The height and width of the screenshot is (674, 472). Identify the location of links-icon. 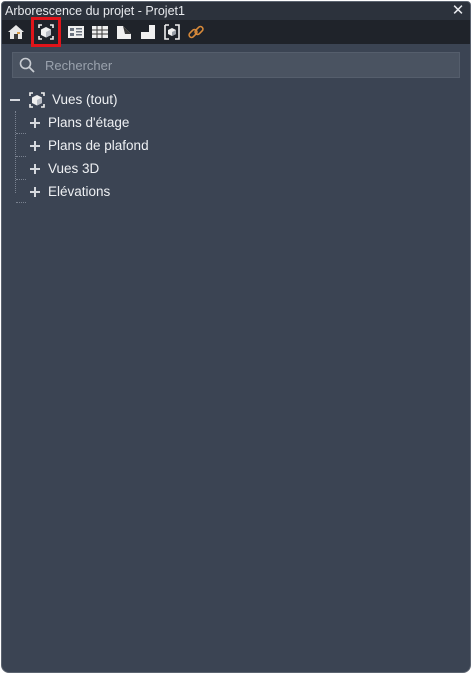
(196, 32).